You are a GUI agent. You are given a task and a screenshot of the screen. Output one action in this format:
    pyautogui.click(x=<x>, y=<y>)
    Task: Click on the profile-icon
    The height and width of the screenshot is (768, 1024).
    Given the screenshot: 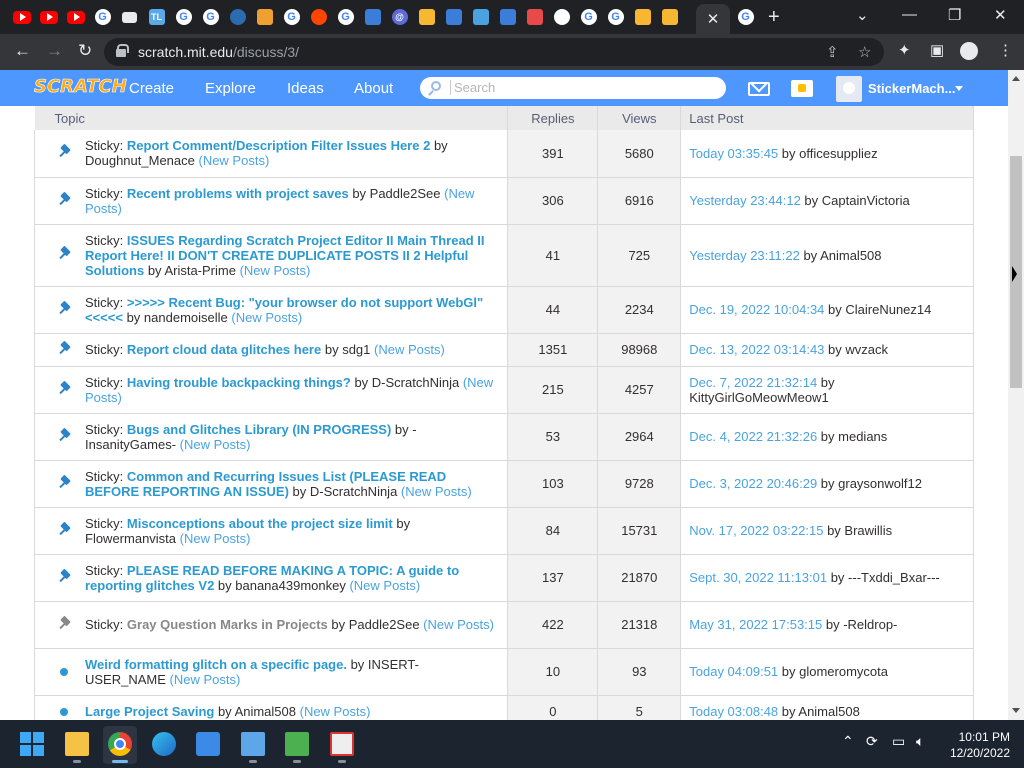 What is the action you would take?
    pyautogui.click(x=969, y=51)
    